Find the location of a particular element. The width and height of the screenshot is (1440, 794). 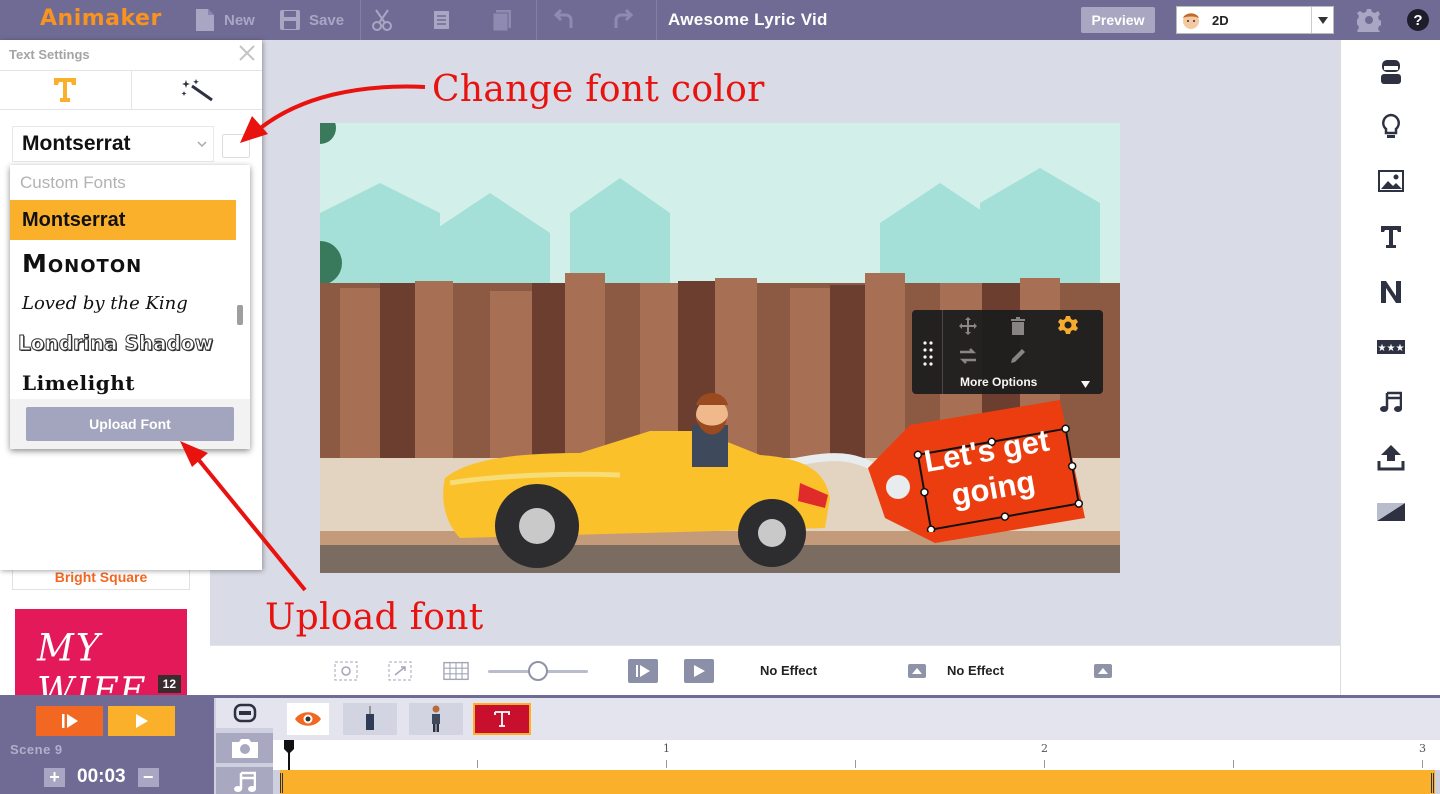

annotation-upload-font: Upload font is located at coordinates (374, 617).